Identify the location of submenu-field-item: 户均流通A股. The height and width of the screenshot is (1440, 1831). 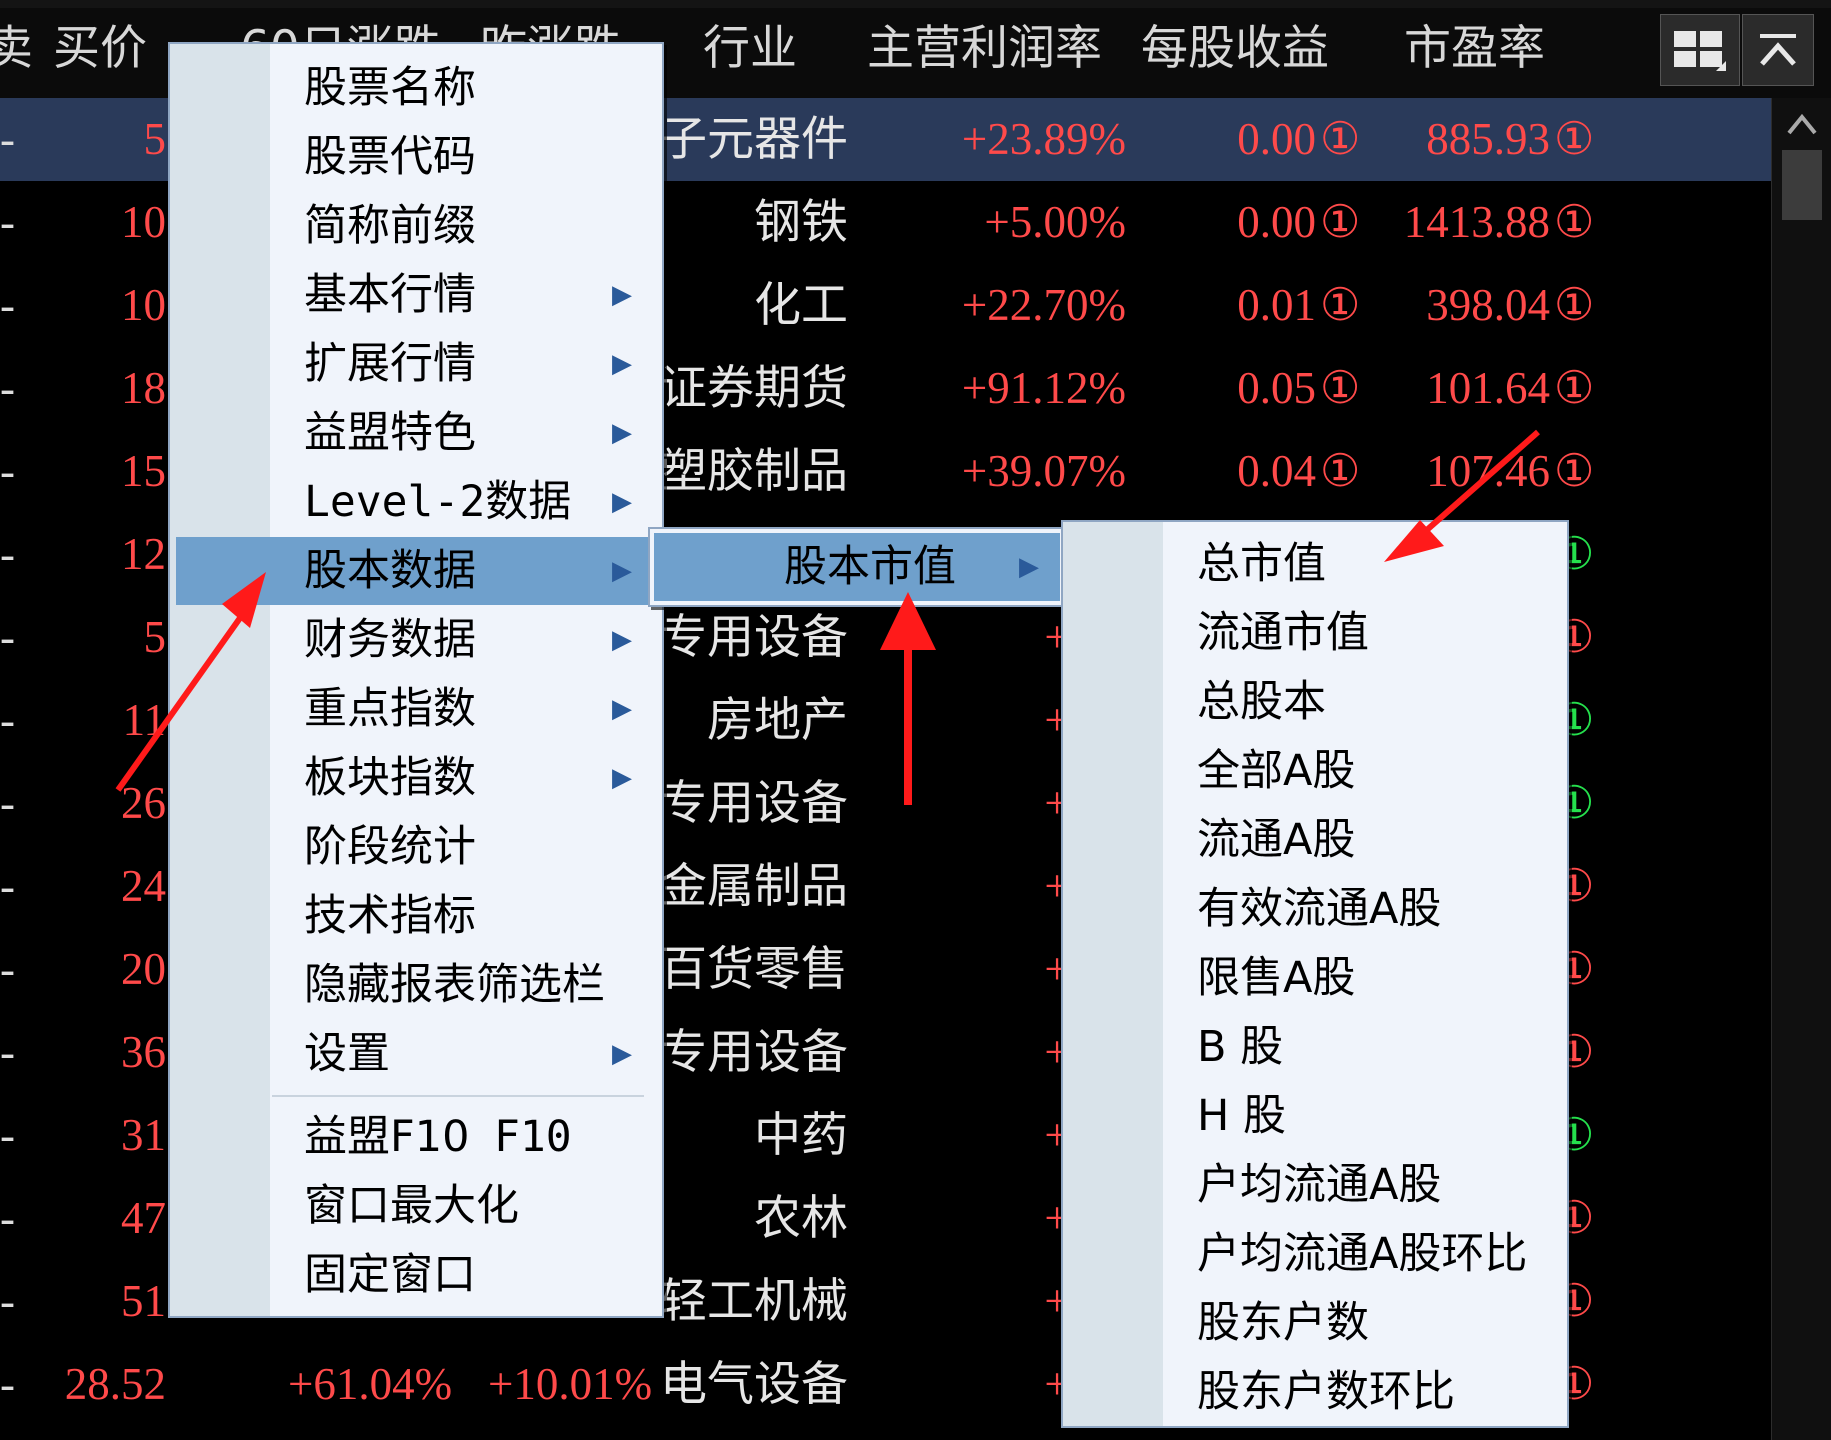
(1313, 1185).